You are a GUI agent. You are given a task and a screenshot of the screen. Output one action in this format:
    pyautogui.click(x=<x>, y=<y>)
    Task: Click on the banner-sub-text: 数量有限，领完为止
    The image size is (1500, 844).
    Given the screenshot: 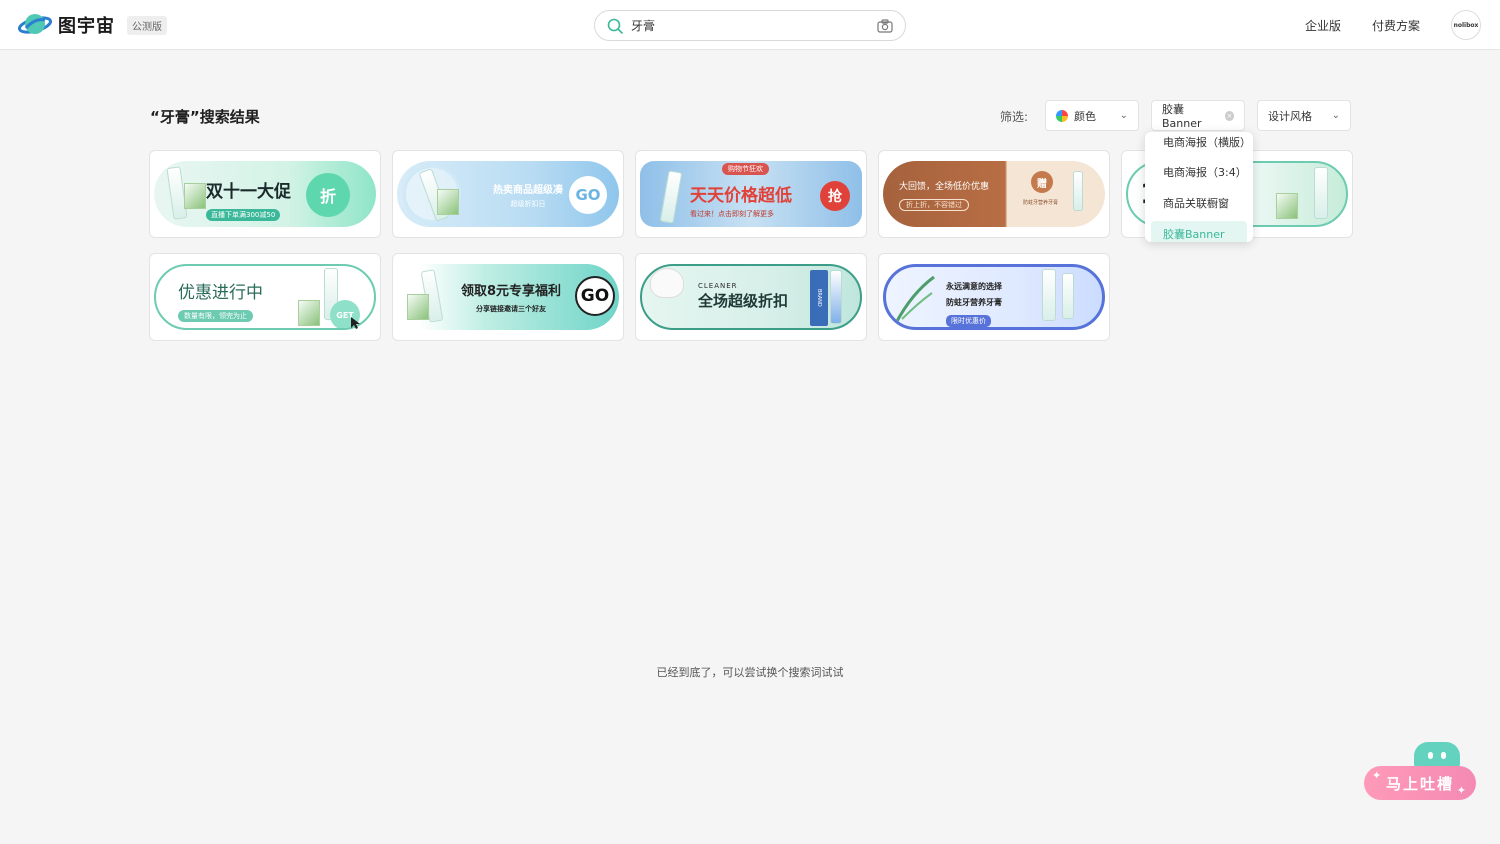 What is the action you would take?
    pyautogui.click(x=215, y=316)
    